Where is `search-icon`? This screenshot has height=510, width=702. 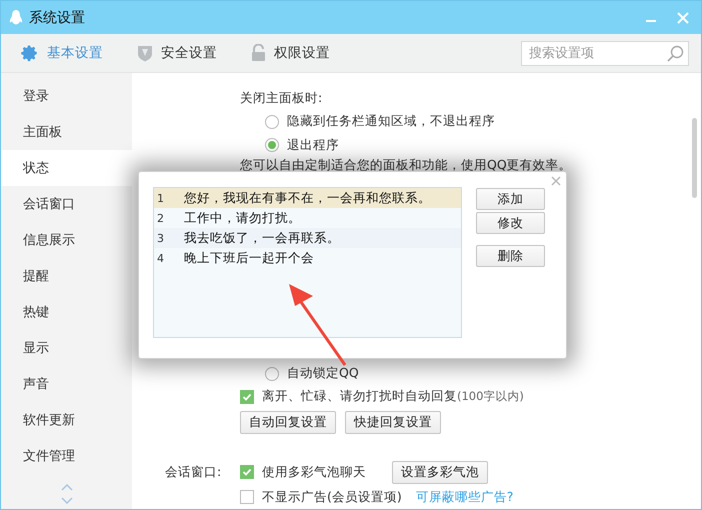
search-icon is located at coordinates (675, 53).